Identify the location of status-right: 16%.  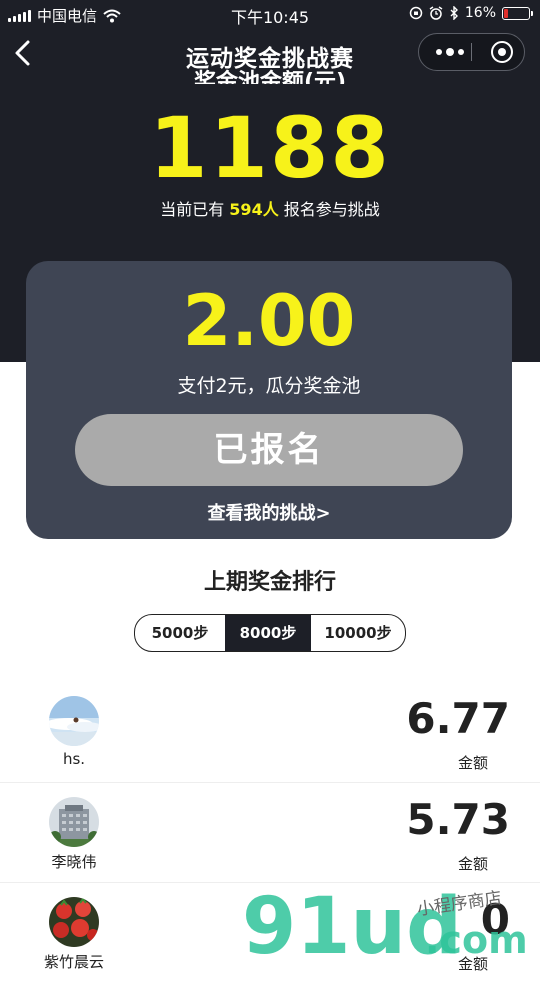
(471, 13).